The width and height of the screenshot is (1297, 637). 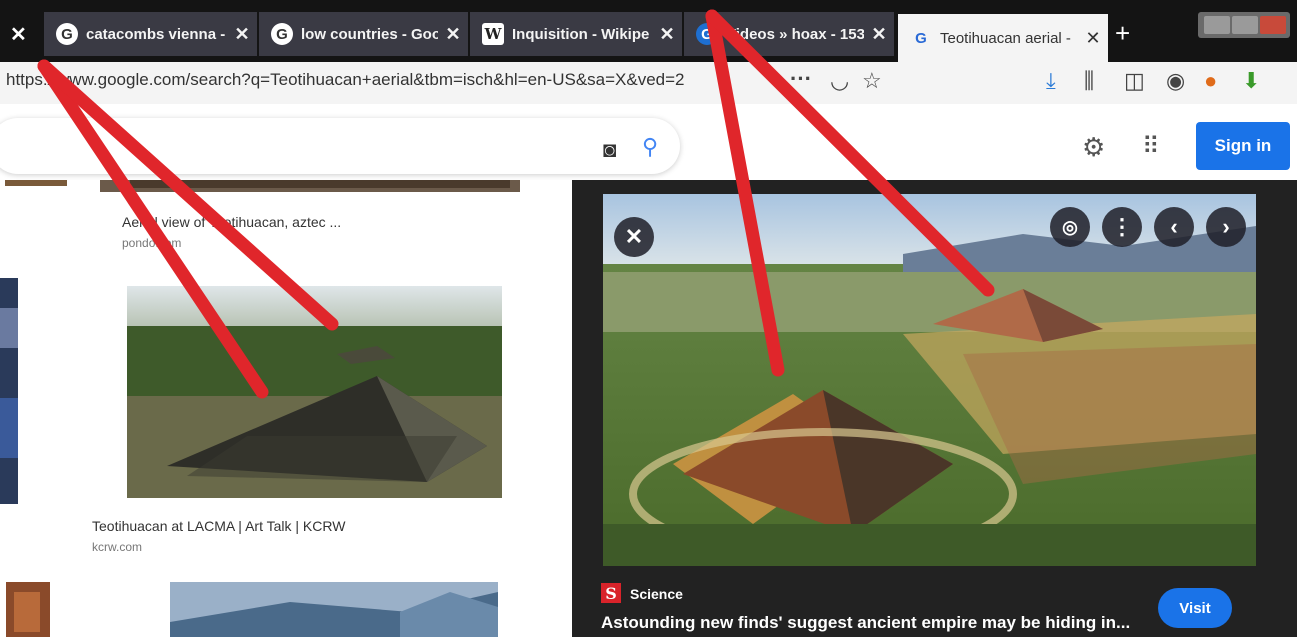 What do you see at coordinates (152, 243) in the screenshot?
I see `result-source: pondo.com` at bounding box center [152, 243].